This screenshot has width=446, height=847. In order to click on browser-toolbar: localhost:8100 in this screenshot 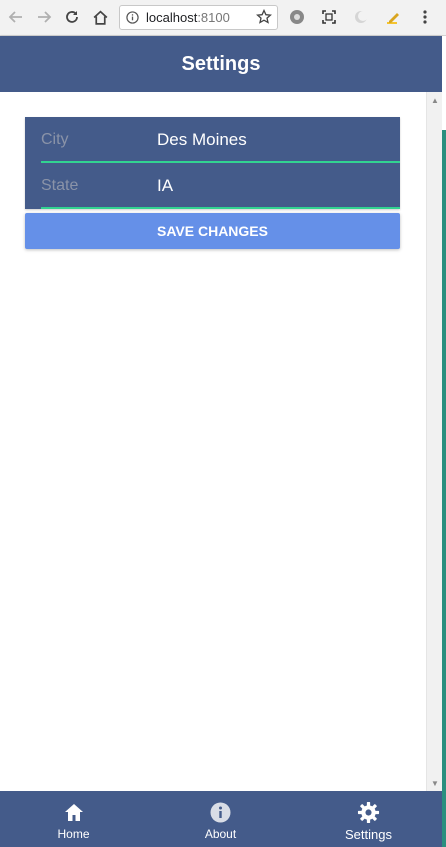, I will do `click(223, 18)`.